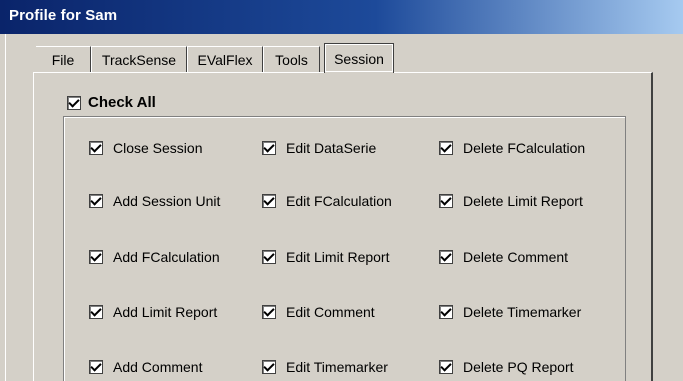 Image resolution: width=683 pixels, height=381 pixels. I want to click on permission-checkbox: Add Limit Report, so click(153, 312).